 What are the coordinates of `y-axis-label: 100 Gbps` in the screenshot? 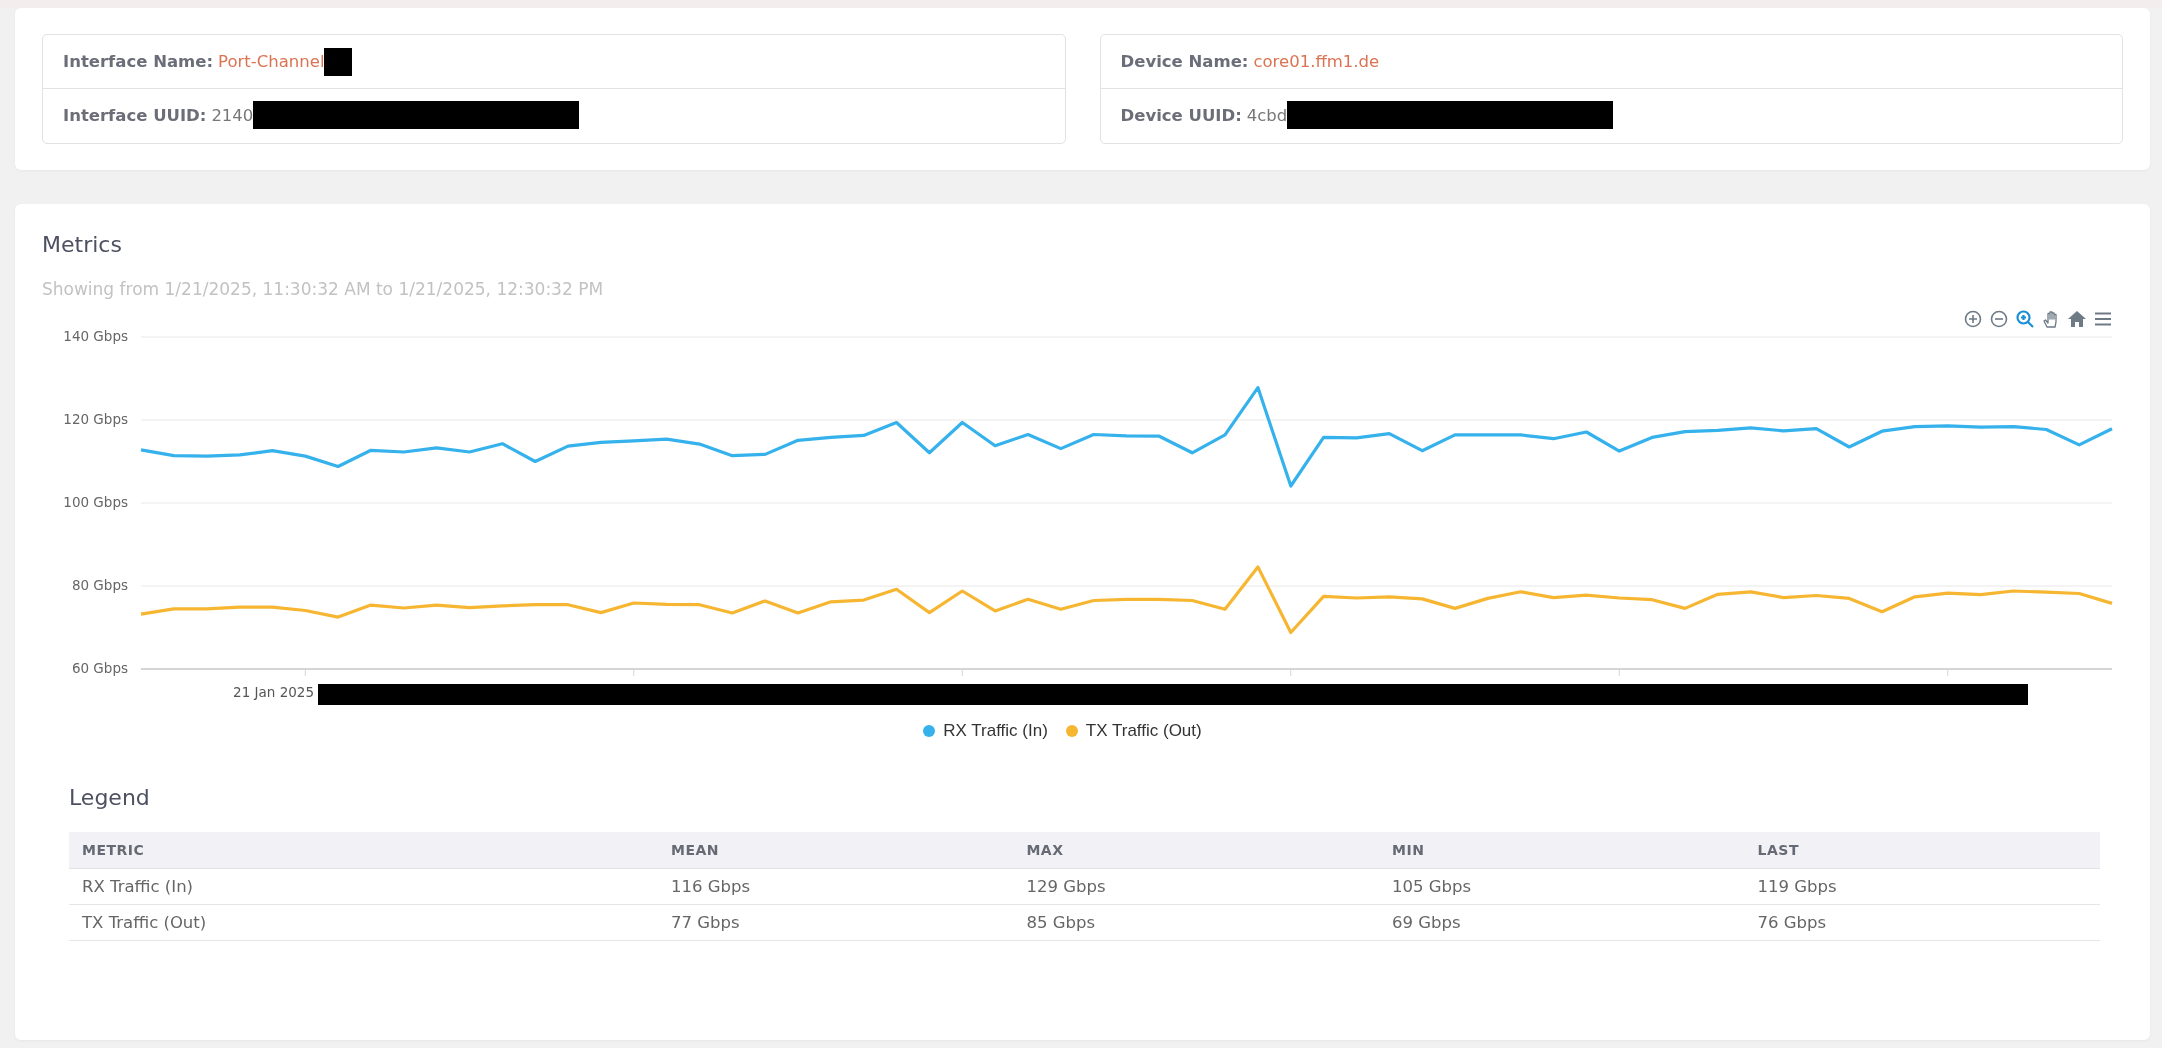 It's located at (95, 502).